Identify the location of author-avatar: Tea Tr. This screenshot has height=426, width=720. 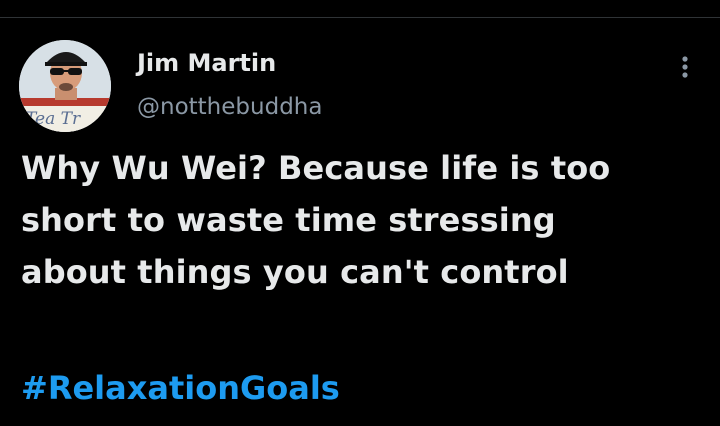
(65, 86).